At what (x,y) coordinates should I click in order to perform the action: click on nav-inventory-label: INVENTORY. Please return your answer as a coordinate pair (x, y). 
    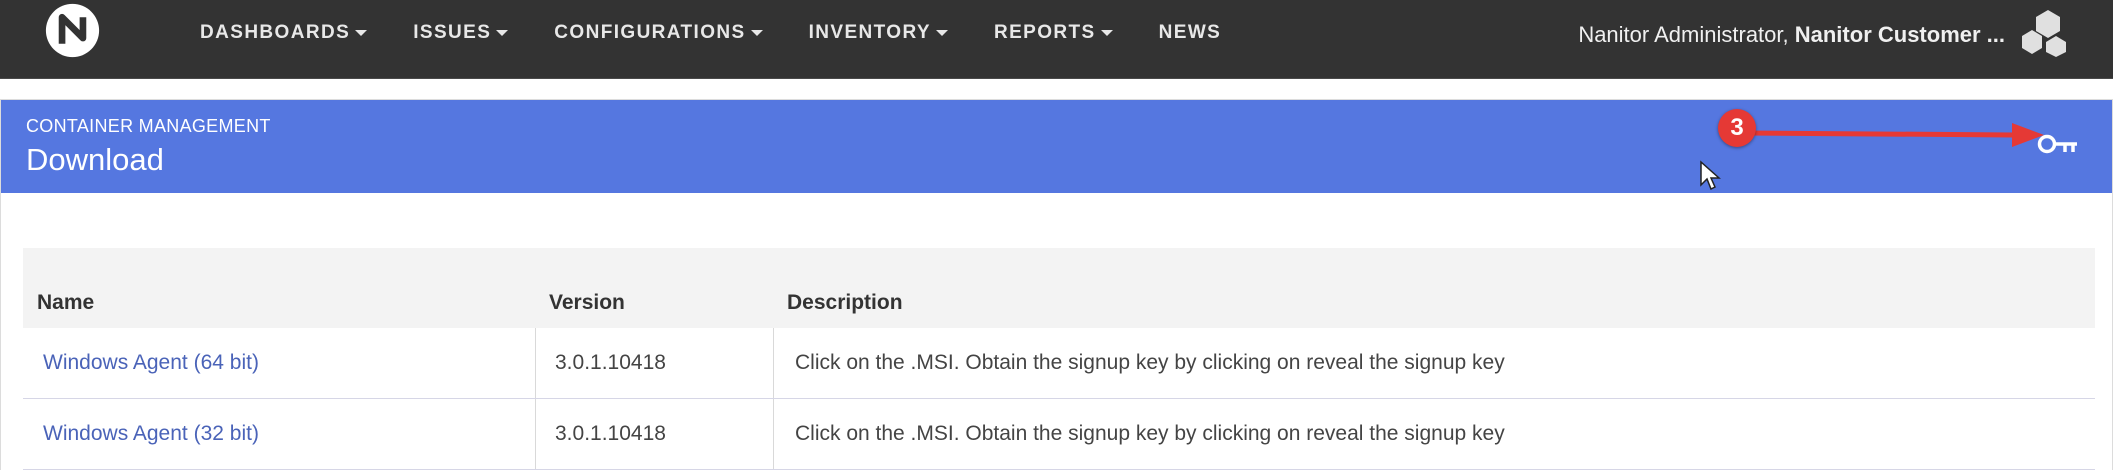
    Looking at the image, I should click on (869, 32).